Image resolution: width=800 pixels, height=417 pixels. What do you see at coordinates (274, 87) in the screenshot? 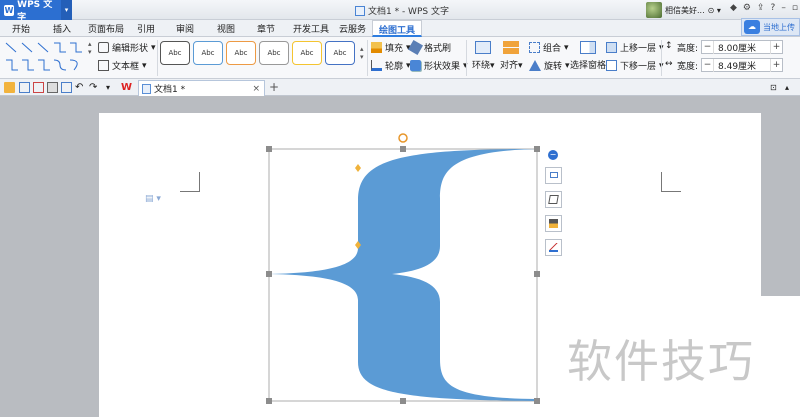
I see `add-tab-button: +` at bounding box center [274, 87].